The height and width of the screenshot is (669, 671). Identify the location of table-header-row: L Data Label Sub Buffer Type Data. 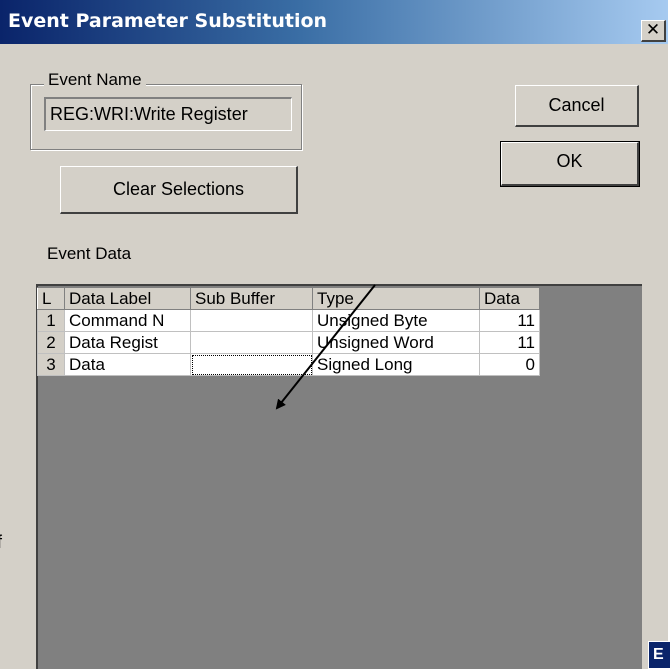
(288, 298).